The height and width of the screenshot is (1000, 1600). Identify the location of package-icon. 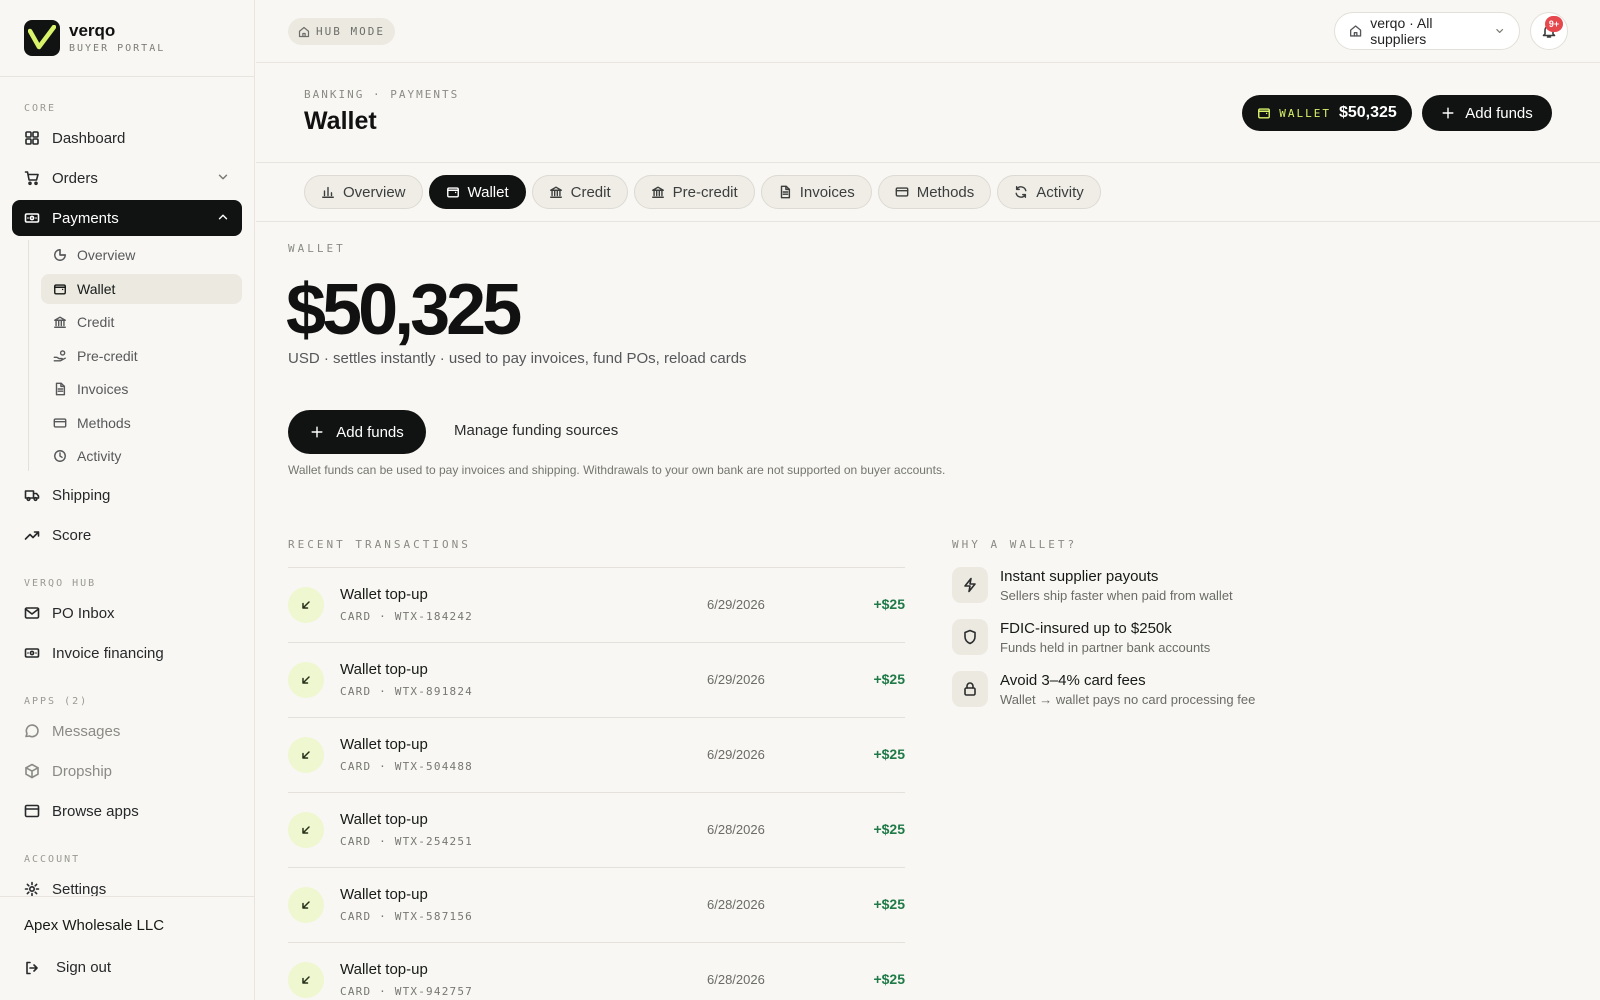
(32, 771).